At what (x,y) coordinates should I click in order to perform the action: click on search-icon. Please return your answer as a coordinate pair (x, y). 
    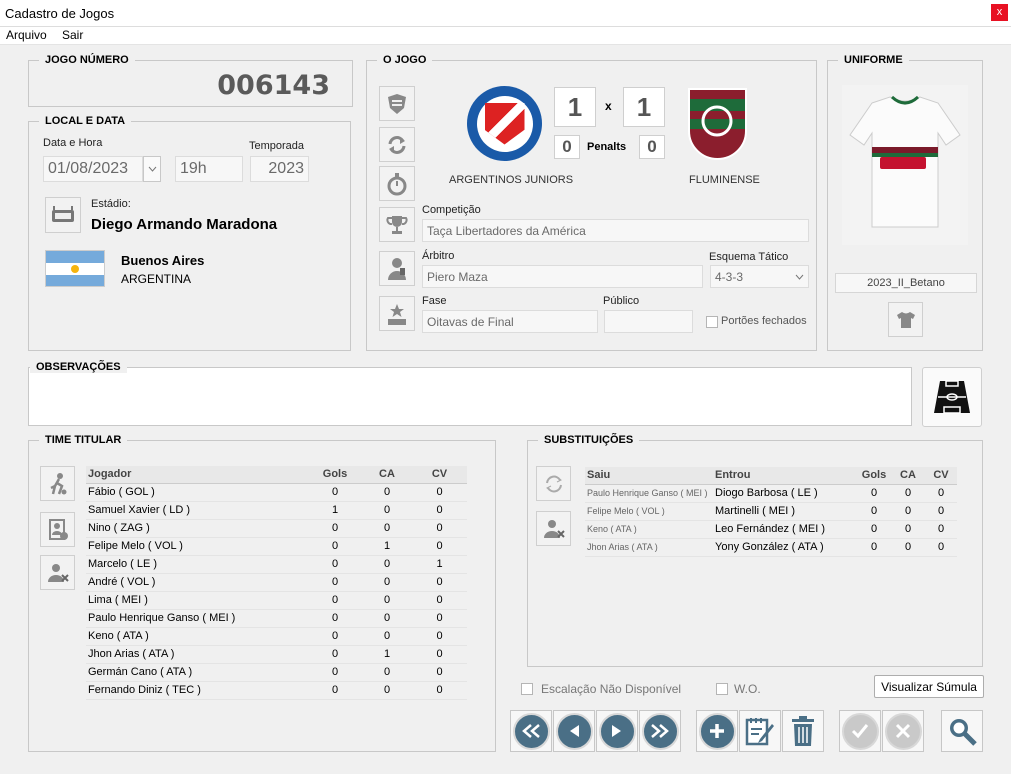
    Looking at the image, I should click on (963, 732).